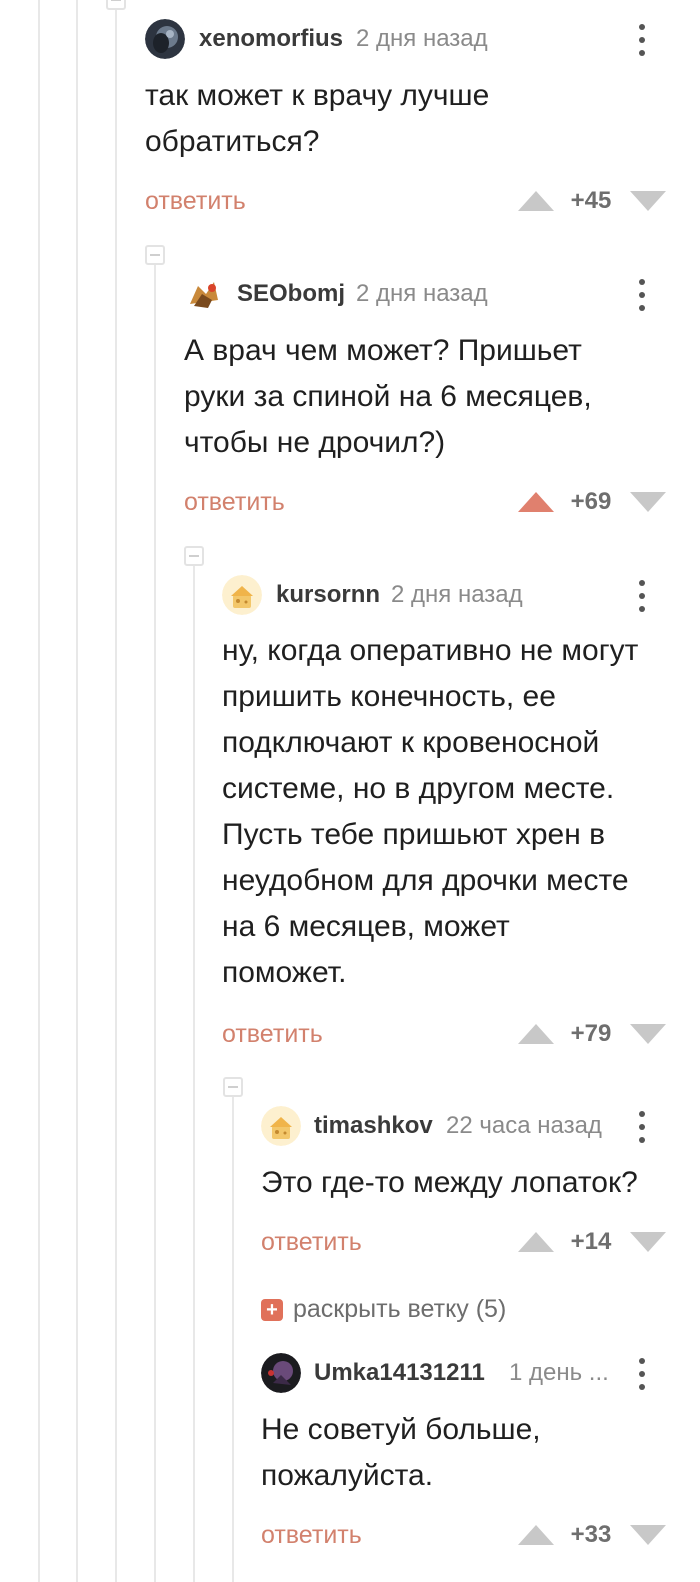 Image resolution: width=700 pixels, height=1582 pixels. Describe the element at coordinates (591, 1033) in the screenshot. I see `comment-score: +79` at that location.